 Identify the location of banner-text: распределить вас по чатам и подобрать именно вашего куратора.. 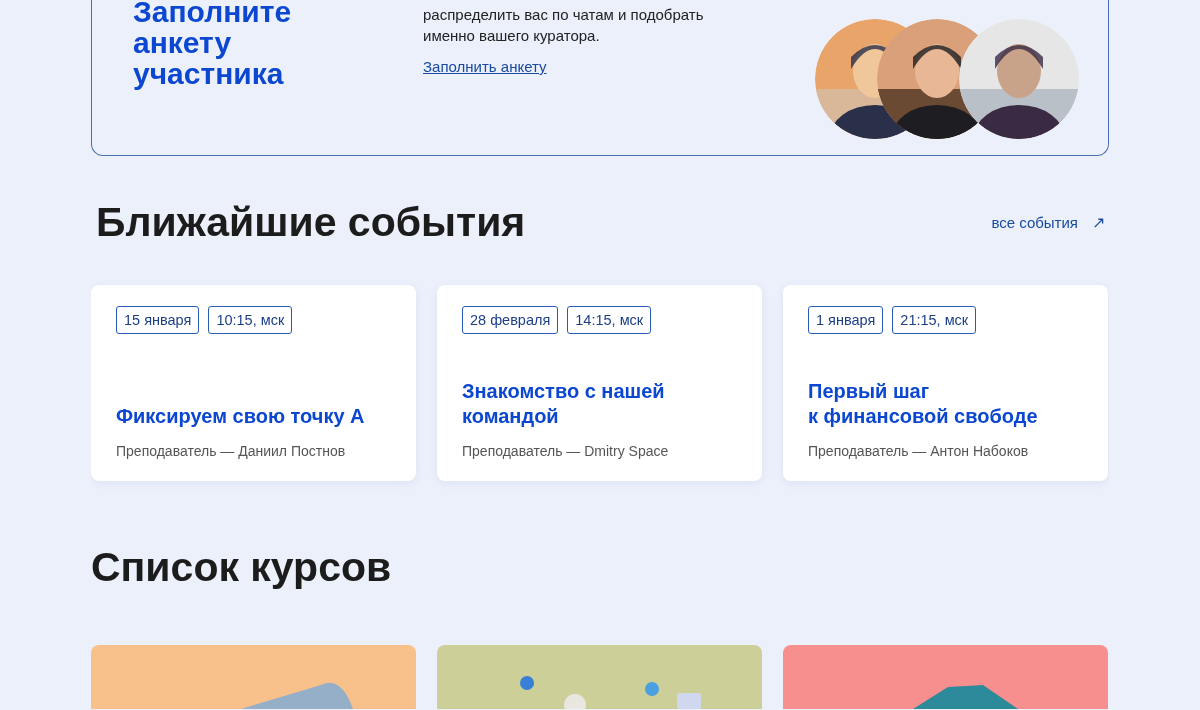
(564, 25).